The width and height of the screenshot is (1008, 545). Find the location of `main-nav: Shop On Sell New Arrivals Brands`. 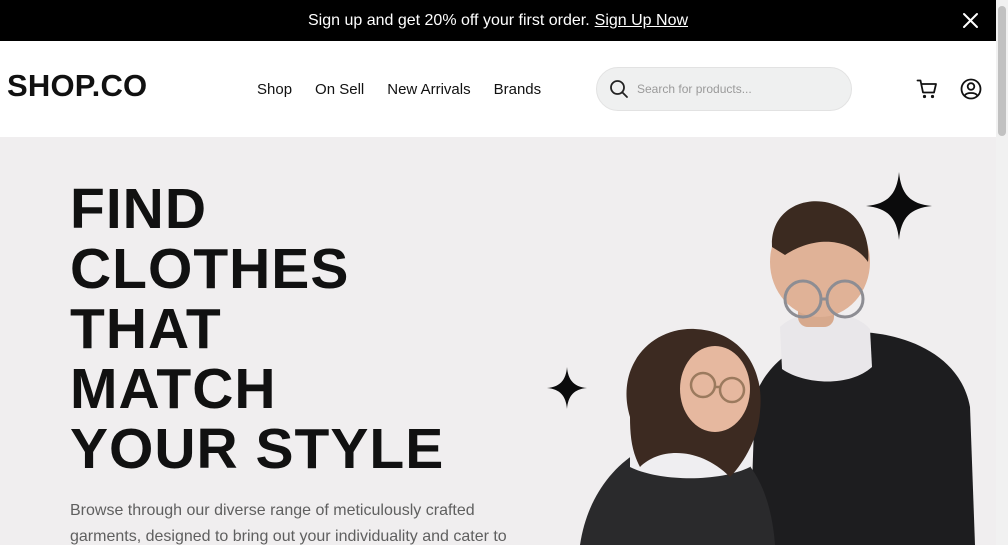

main-nav: Shop On Sell New Arrivals Brands is located at coordinates (399, 89).